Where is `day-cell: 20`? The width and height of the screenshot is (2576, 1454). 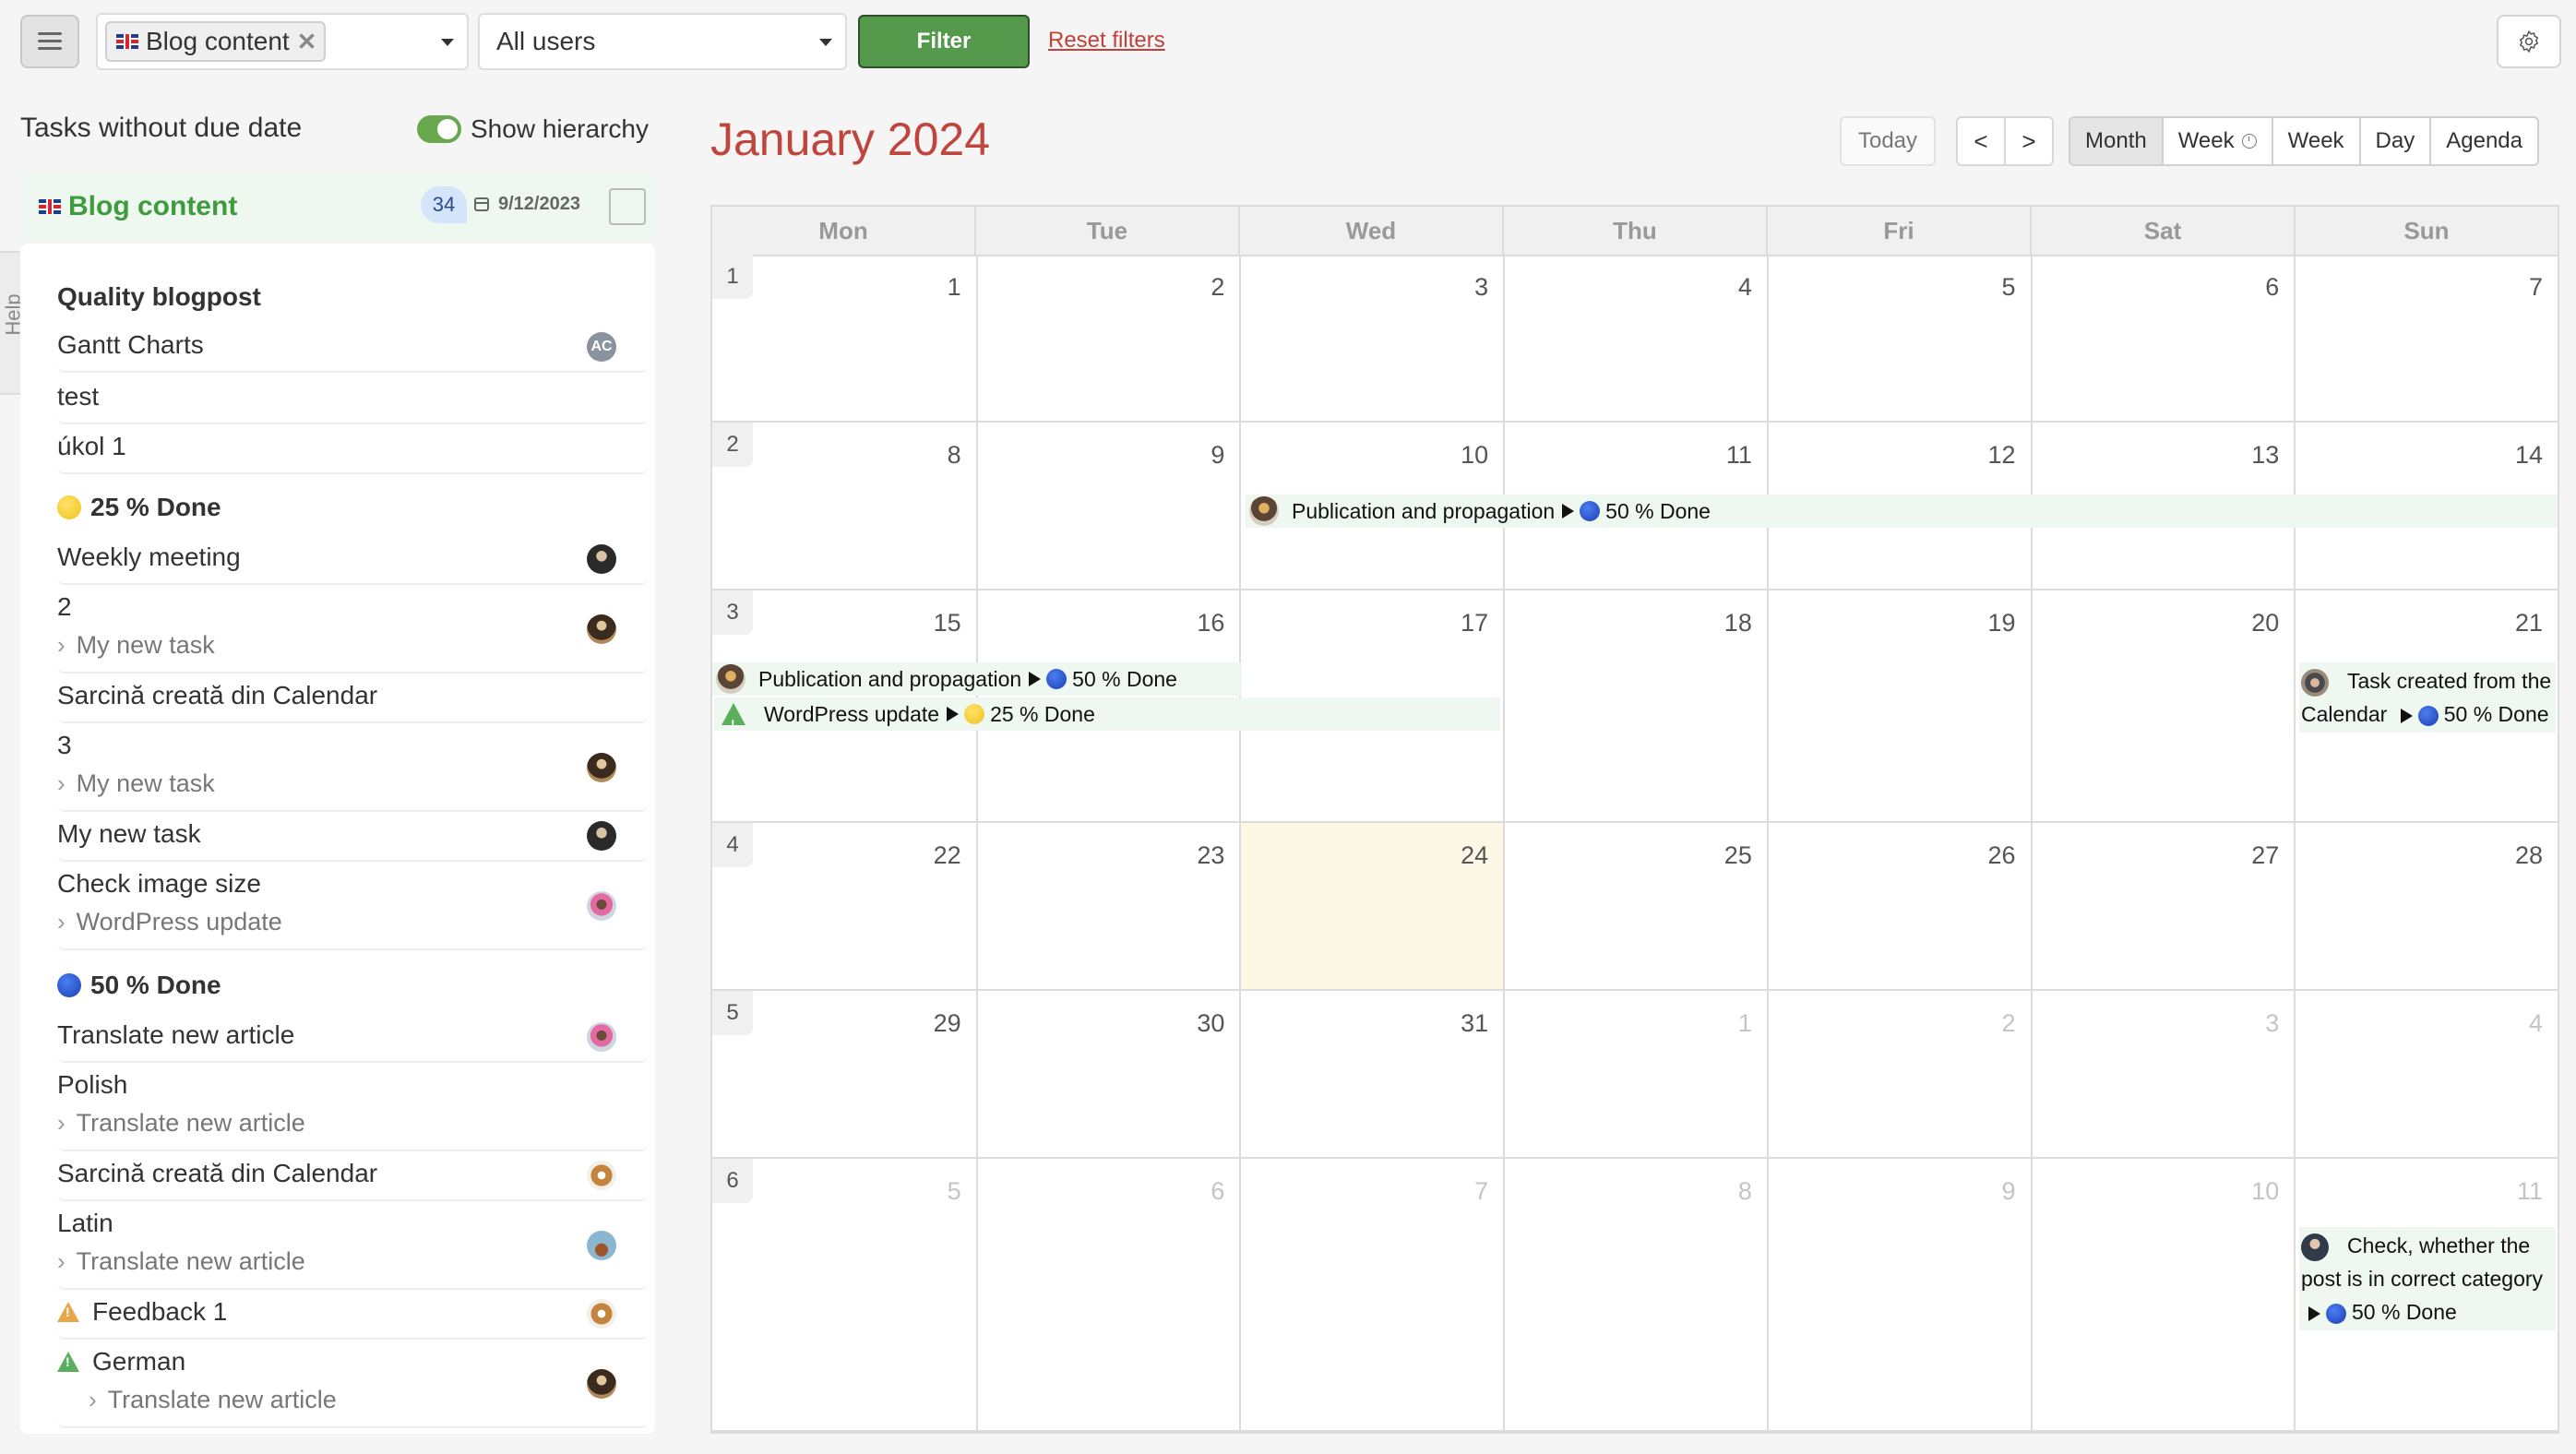
day-cell: 20 is located at coordinates (2162, 705).